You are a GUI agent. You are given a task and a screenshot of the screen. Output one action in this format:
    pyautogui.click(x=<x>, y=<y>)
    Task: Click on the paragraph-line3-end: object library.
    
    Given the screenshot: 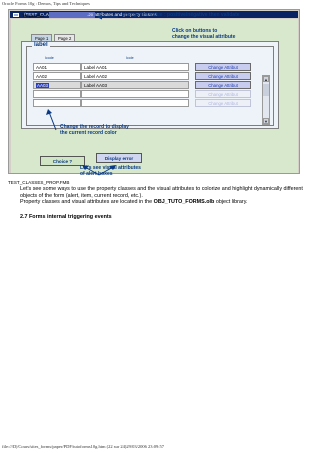 What is the action you would take?
    pyautogui.click(x=231, y=202)
    